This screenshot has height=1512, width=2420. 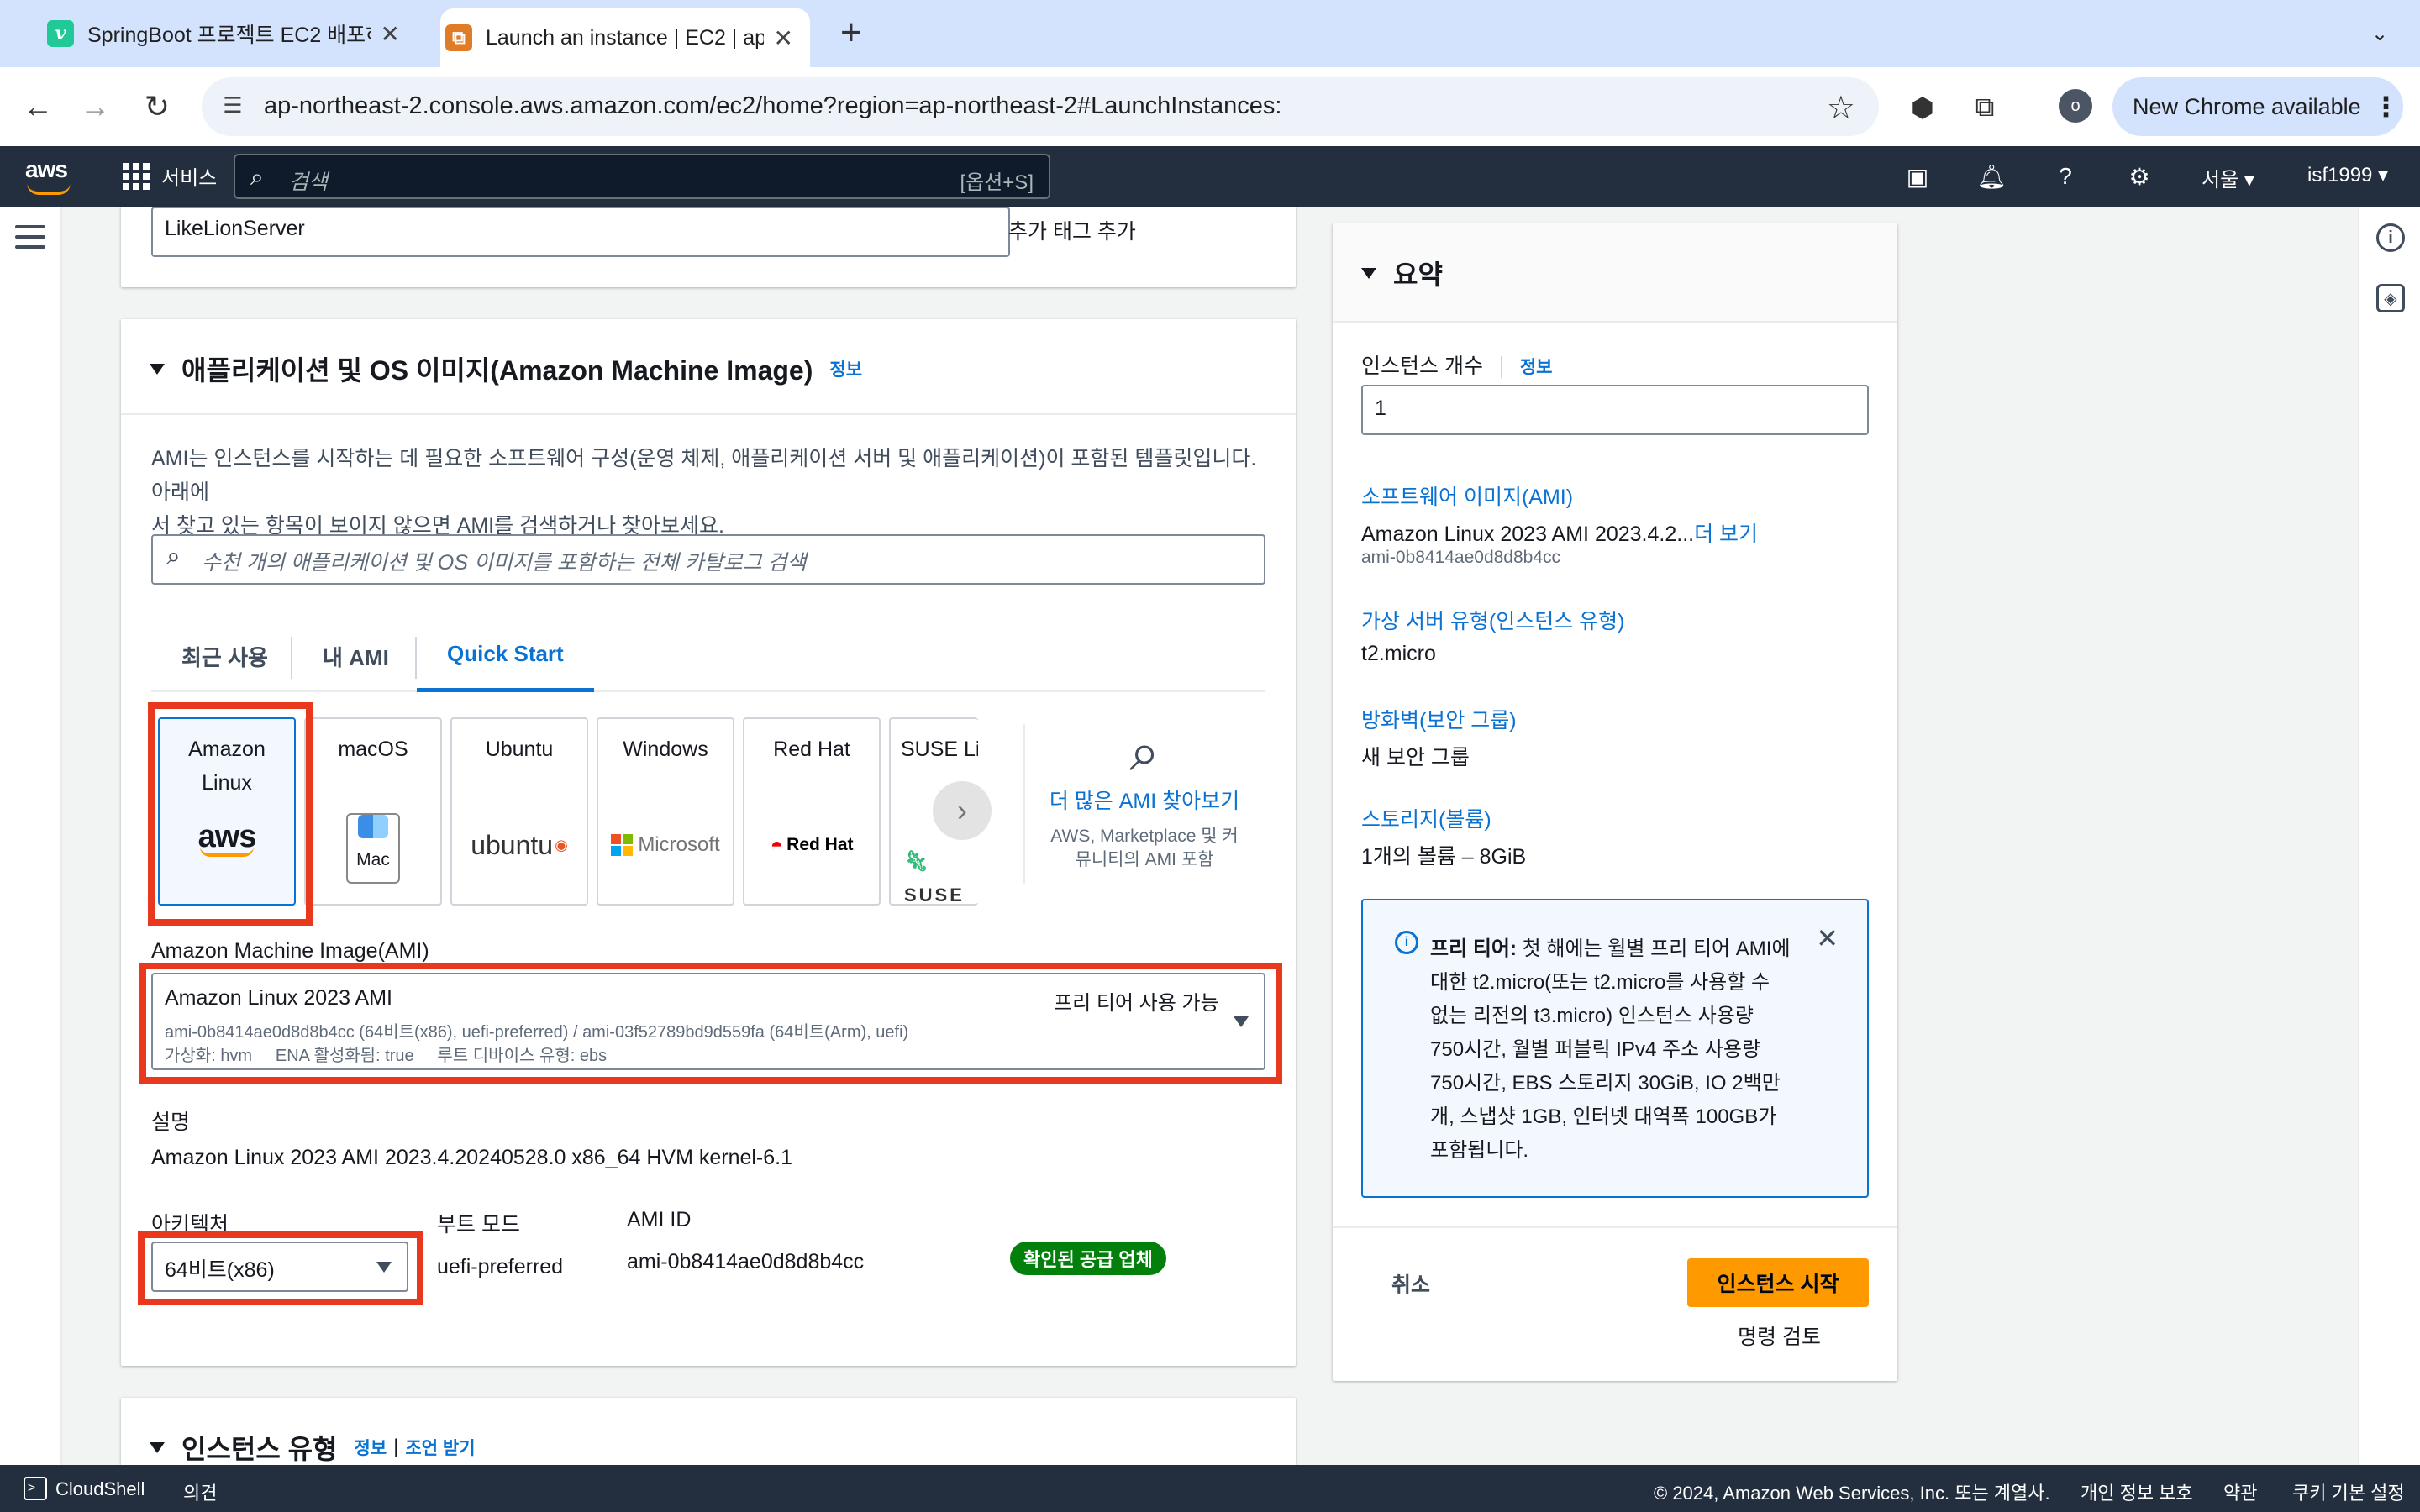 I want to click on boot-mode-label: 부트 모드, so click(x=479, y=1224).